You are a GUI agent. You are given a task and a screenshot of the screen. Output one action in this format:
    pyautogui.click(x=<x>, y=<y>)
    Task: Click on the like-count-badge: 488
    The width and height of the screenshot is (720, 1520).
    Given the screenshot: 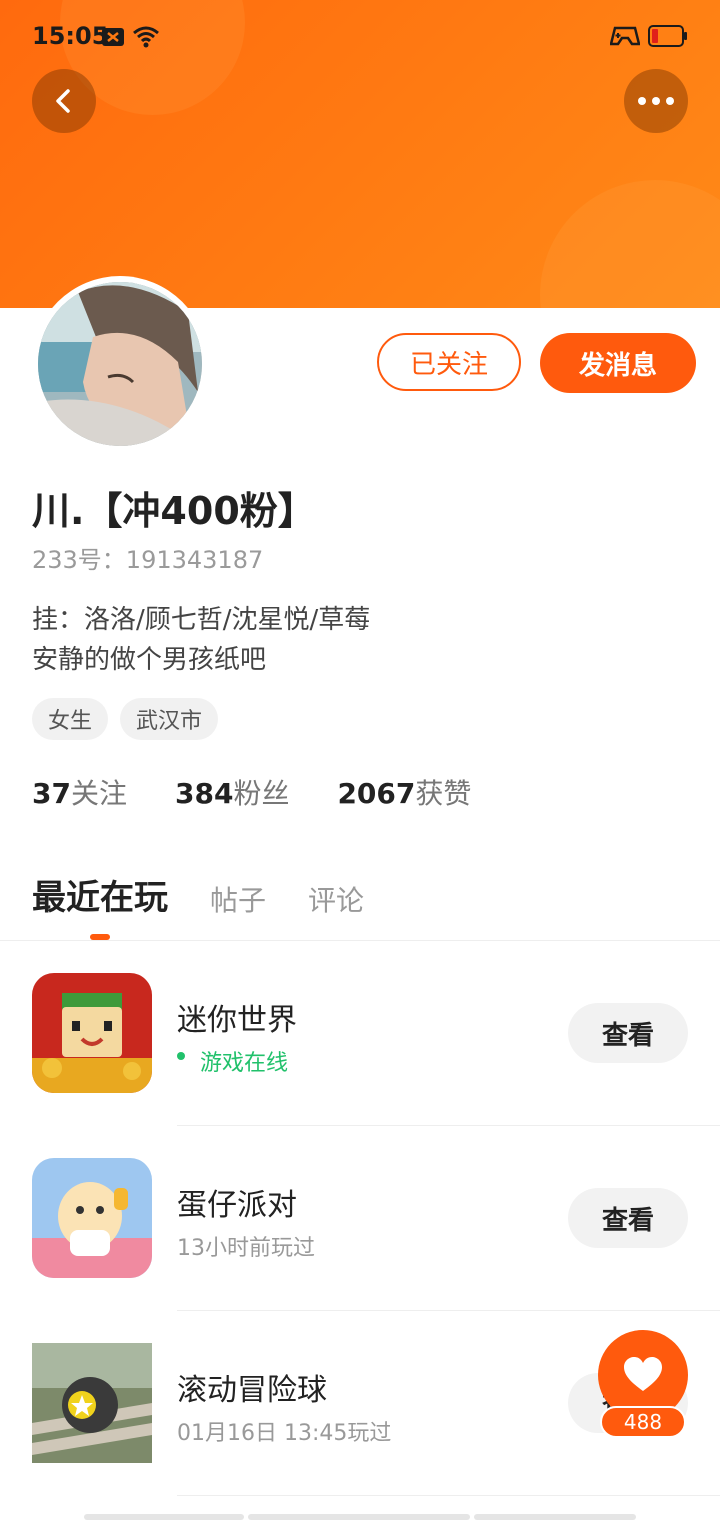 What is the action you would take?
    pyautogui.click(x=643, y=1422)
    